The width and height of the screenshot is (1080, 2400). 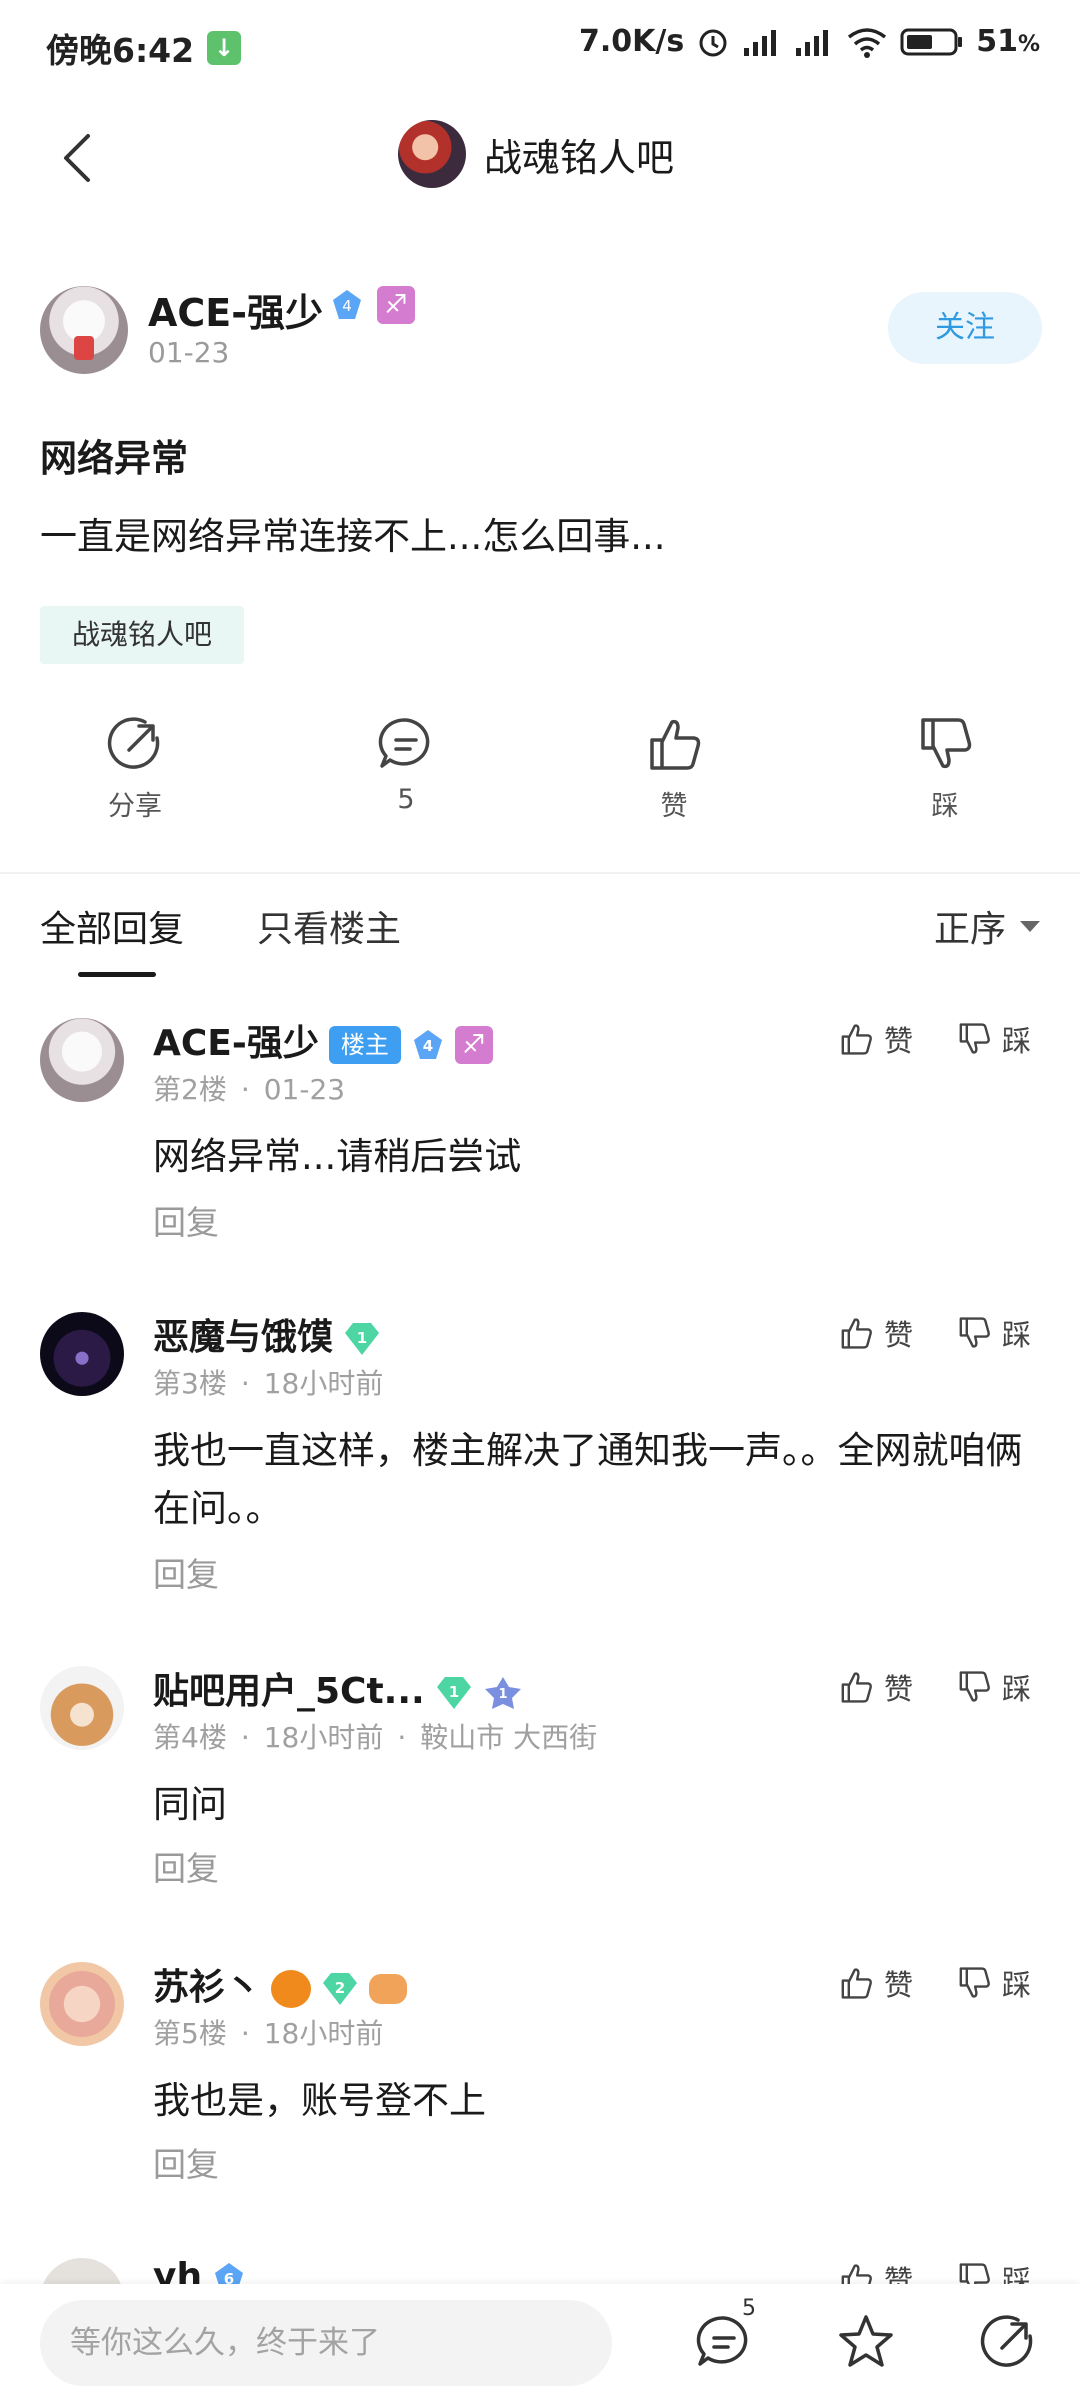 What do you see at coordinates (268, 2033) in the screenshot?
I see `reply-meta: 第5楼 · 18小时前` at bounding box center [268, 2033].